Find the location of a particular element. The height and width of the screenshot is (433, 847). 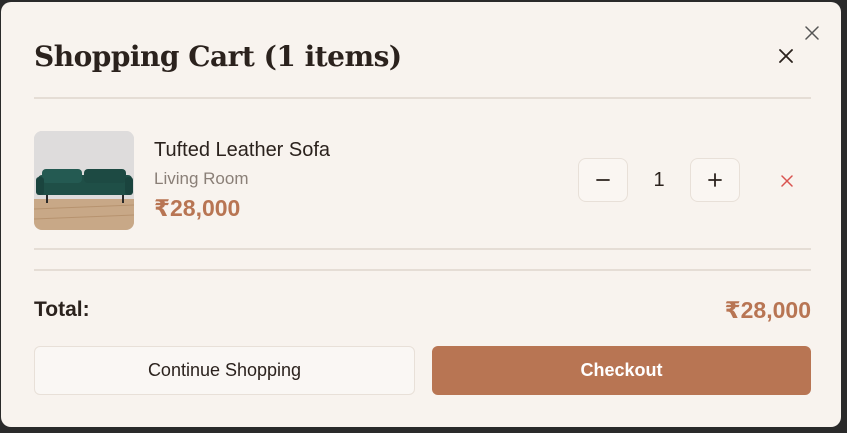

remove-icon is located at coordinates (787, 181).